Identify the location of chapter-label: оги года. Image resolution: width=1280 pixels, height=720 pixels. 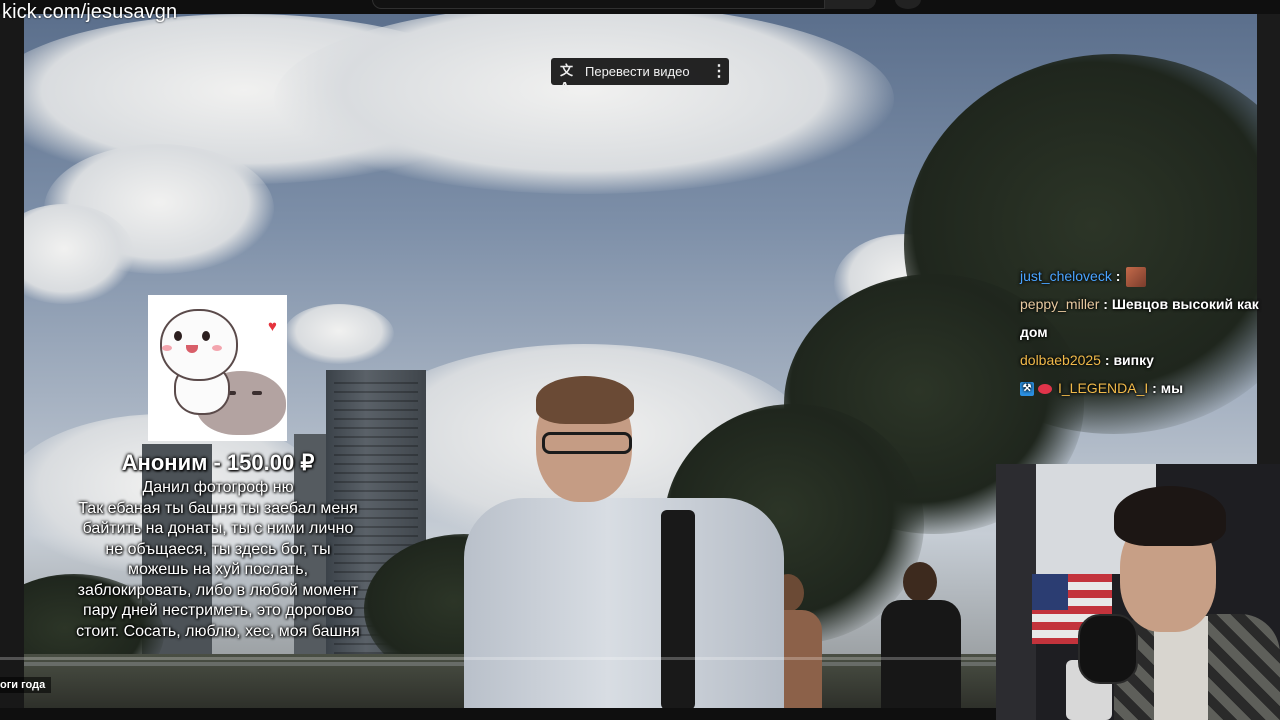
(26, 685).